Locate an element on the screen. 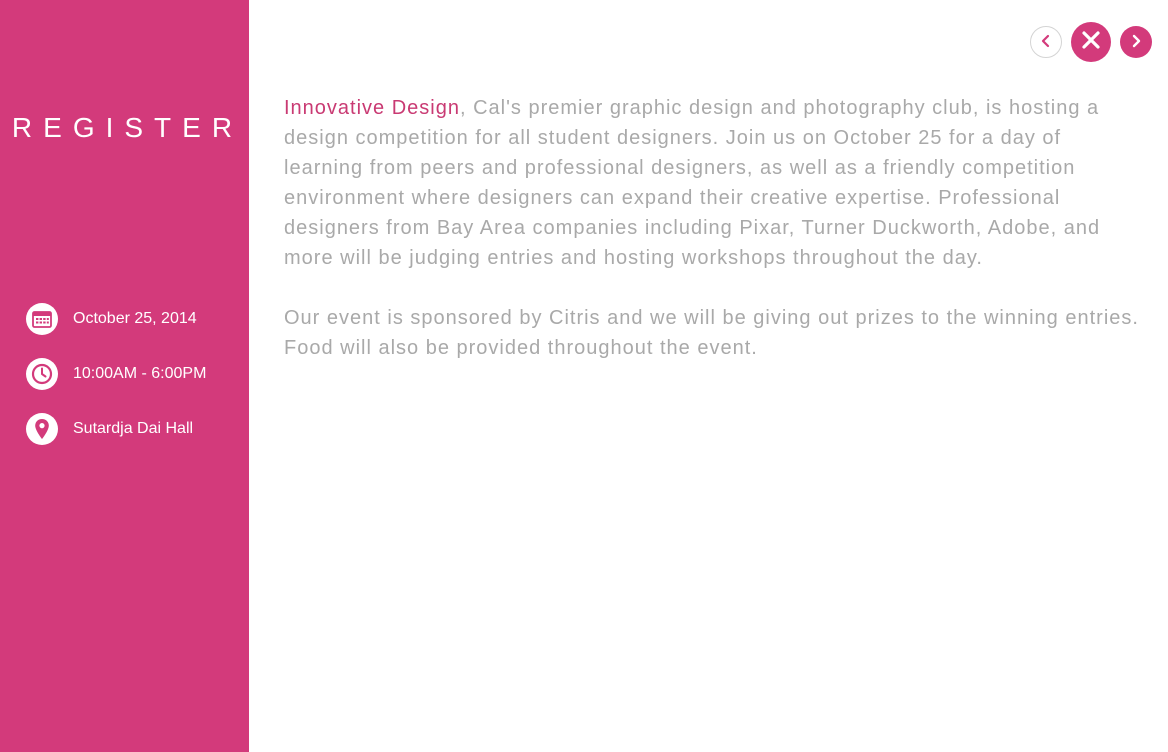 The height and width of the screenshot is (752, 1168). previous-button is located at coordinates (1046, 42).